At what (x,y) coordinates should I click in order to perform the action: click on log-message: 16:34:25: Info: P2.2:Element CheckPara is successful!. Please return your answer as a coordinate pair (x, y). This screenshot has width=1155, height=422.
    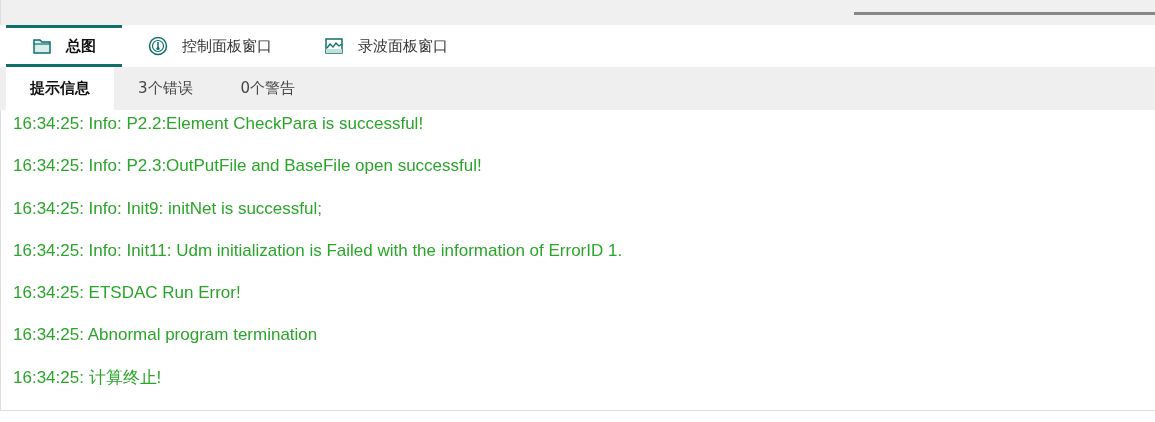
    Looking at the image, I should click on (218, 123).